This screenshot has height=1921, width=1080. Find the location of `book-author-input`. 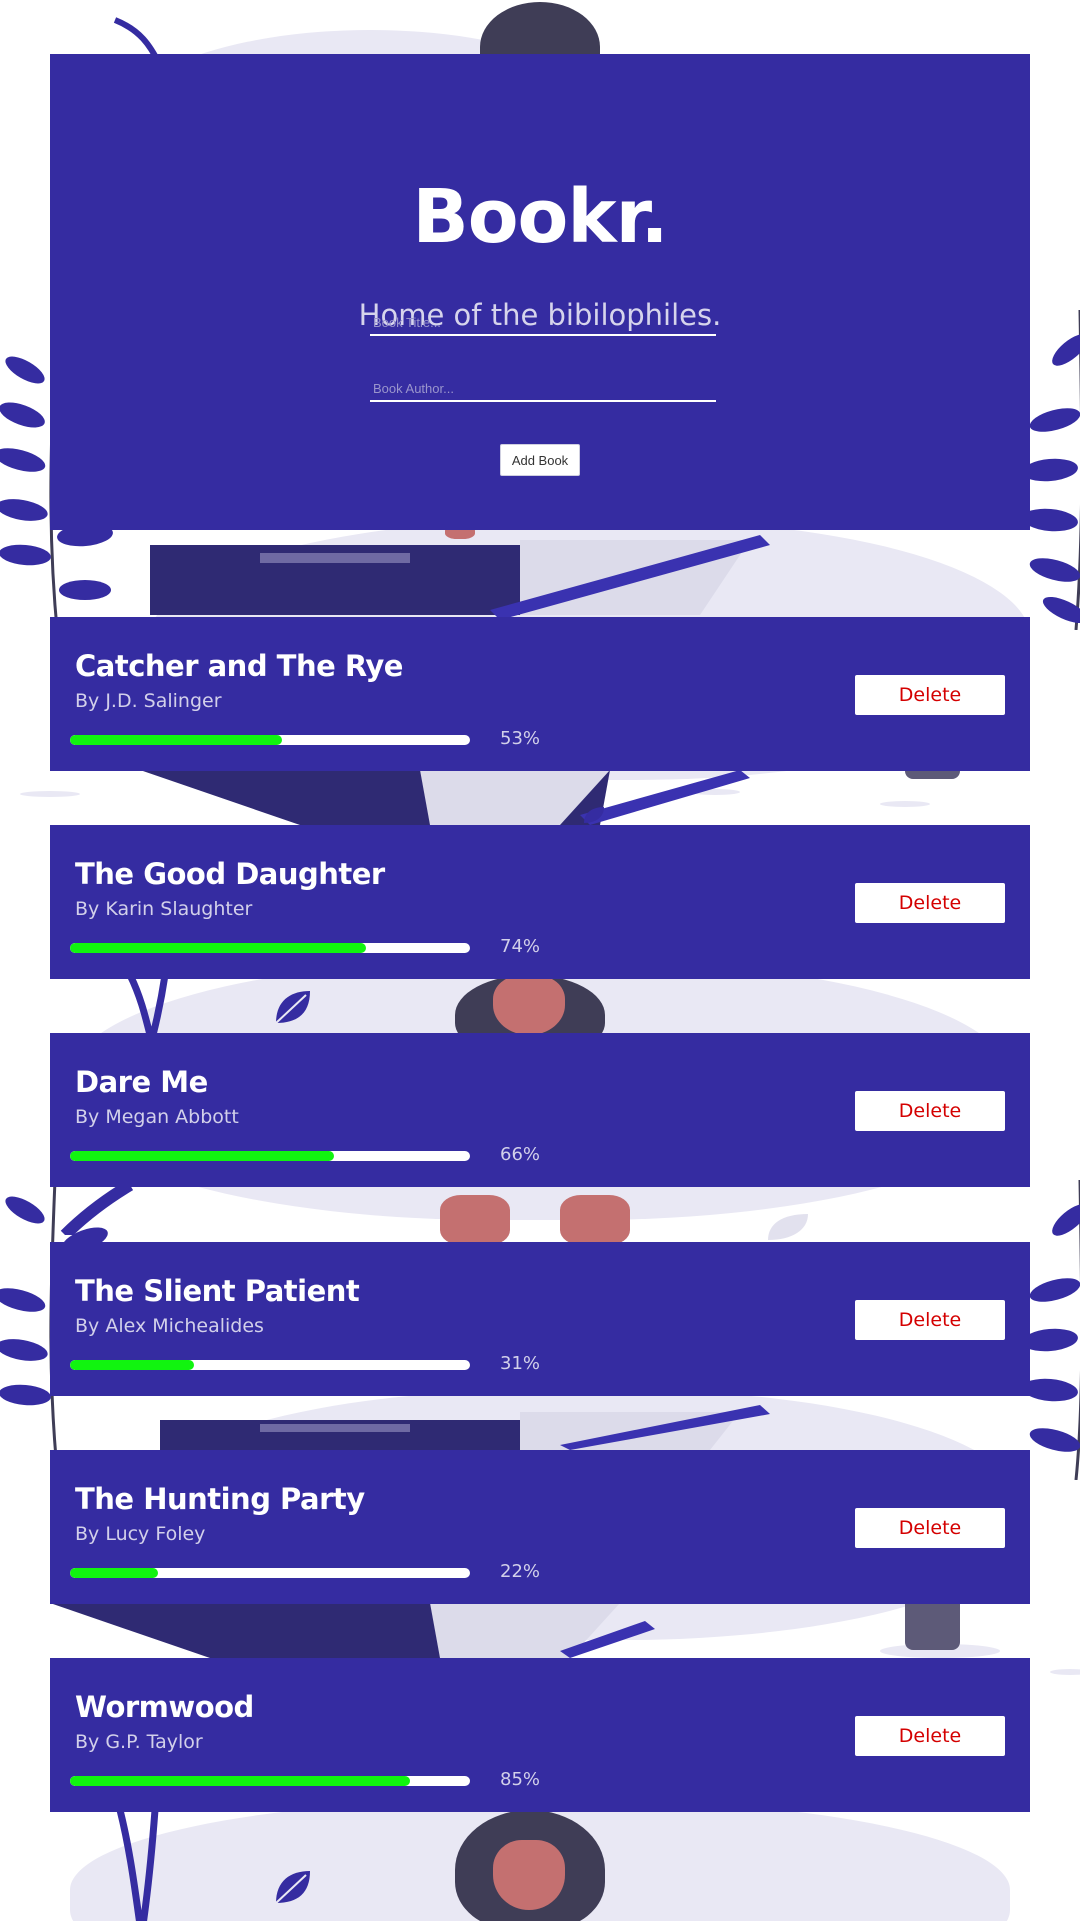

book-author-input is located at coordinates (543, 389).